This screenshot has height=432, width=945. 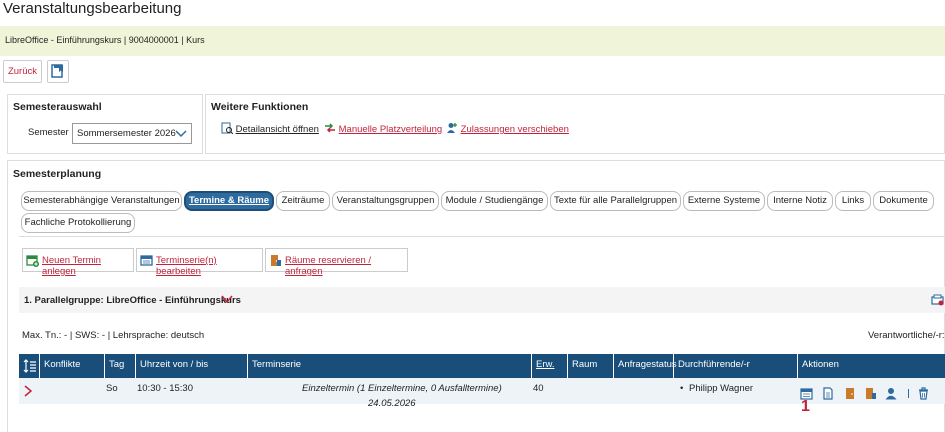 I want to click on bookmark-button, so click(x=58, y=71).